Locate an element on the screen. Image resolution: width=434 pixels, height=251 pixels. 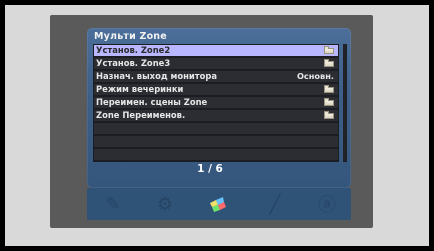
settings-icon: ⚙ is located at coordinates (165, 204).